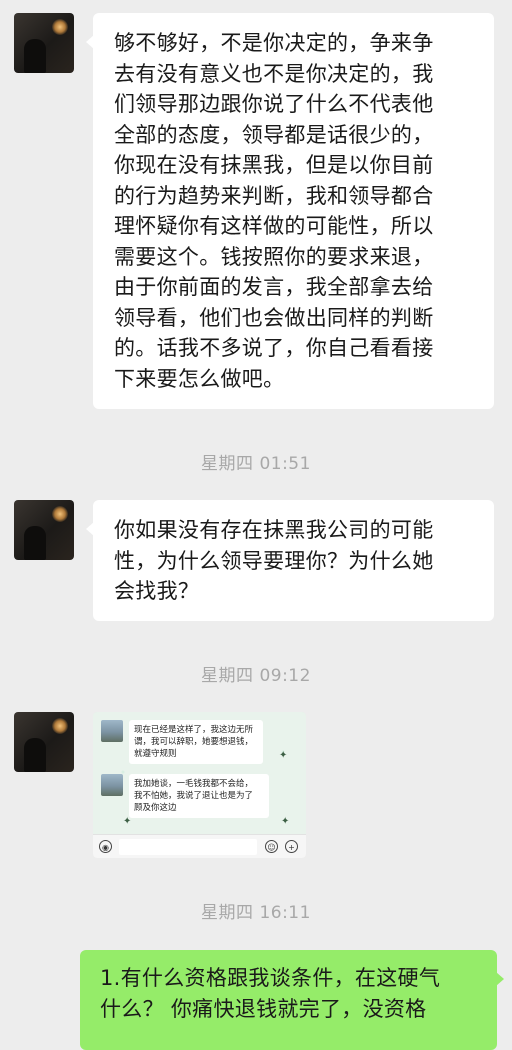 The width and height of the screenshot is (512, 1050). I want to click on message-line: 什么？ 你痛快退钱就完了，没资格, so click(263, 1008).